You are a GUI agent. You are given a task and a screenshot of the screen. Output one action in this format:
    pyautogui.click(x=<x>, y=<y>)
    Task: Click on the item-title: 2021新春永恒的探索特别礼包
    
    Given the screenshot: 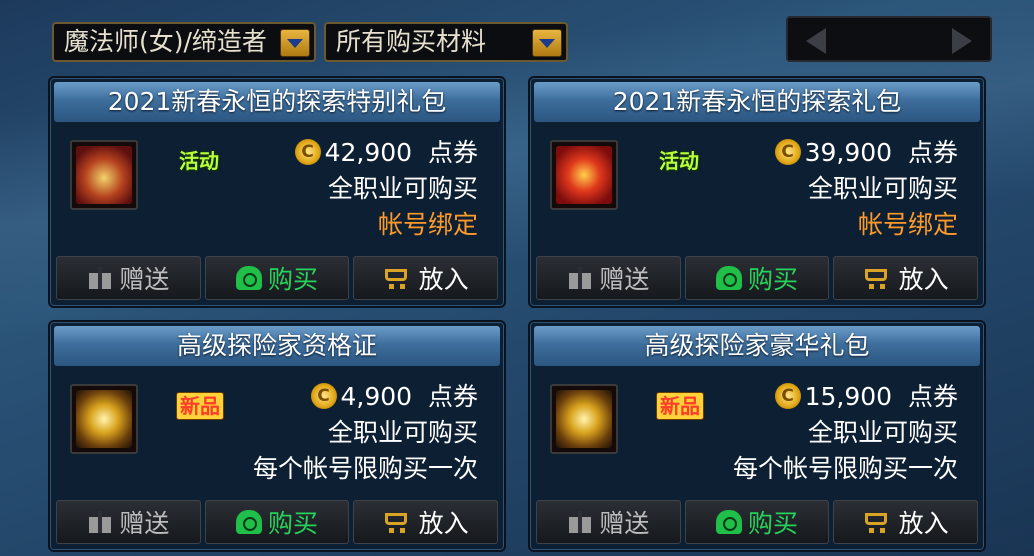 What is the action you would take?
    pyautogui.click(x=277, y=102)
    